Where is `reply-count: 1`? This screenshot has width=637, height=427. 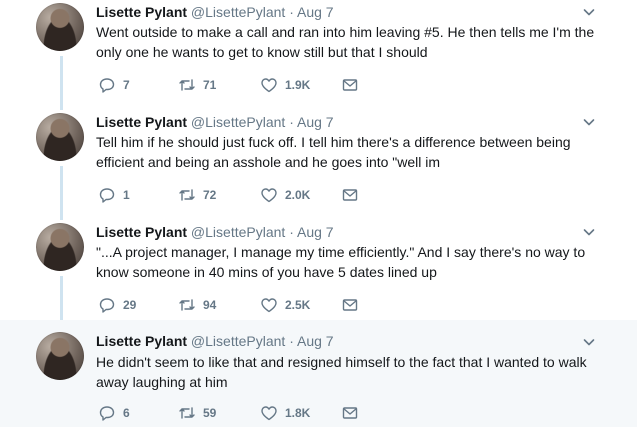 reply-count: 1 is located at coordinates (126, 195).